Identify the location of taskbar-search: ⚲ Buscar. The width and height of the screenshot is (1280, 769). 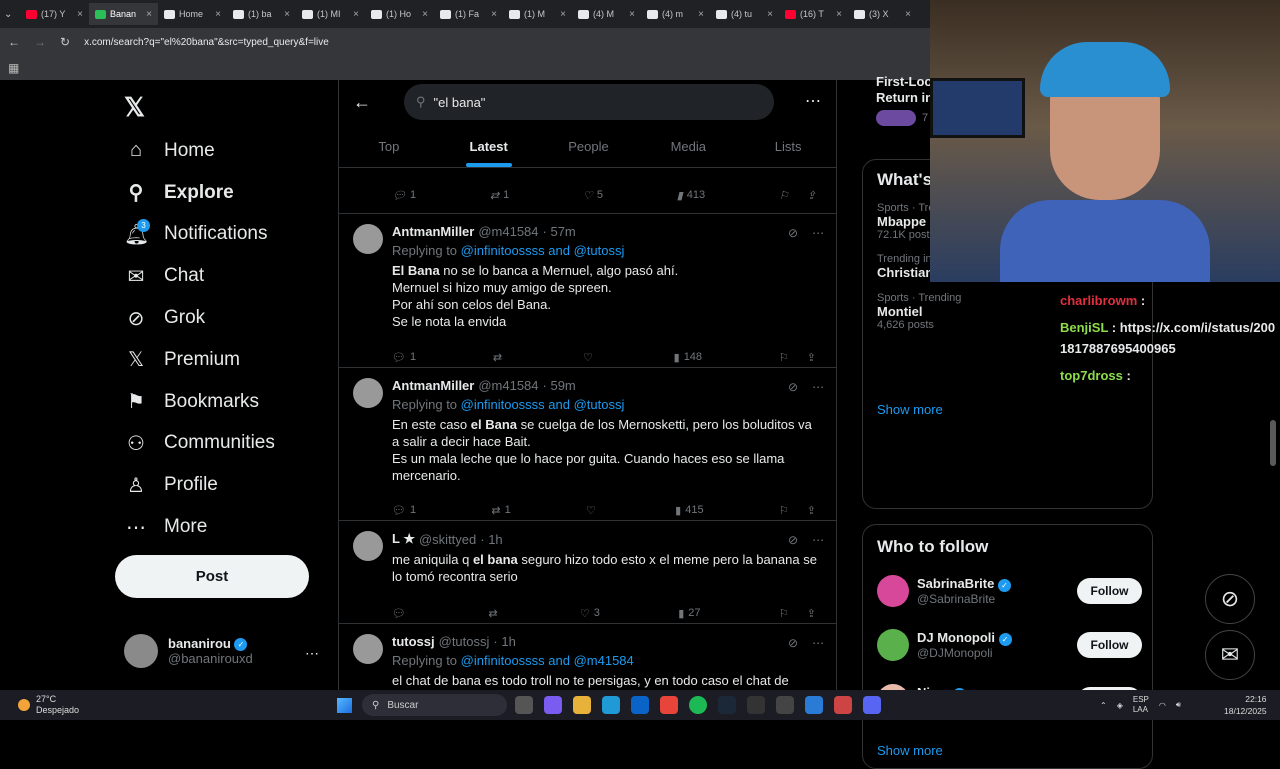
(434, 705).